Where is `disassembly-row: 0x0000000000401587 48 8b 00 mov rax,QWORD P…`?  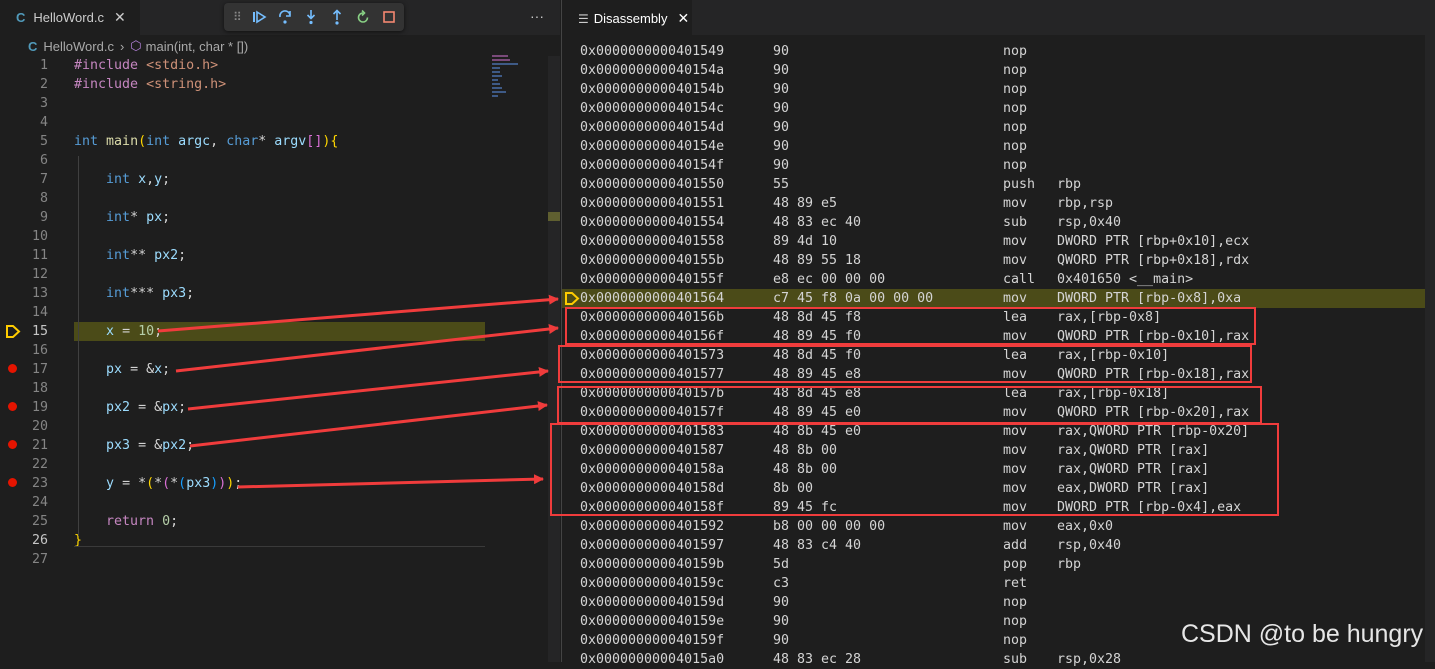
disassembly-row: 0x0000000000401587 48 8b 00 mov rax,QWORD P… is located at coordinates (998, 450).